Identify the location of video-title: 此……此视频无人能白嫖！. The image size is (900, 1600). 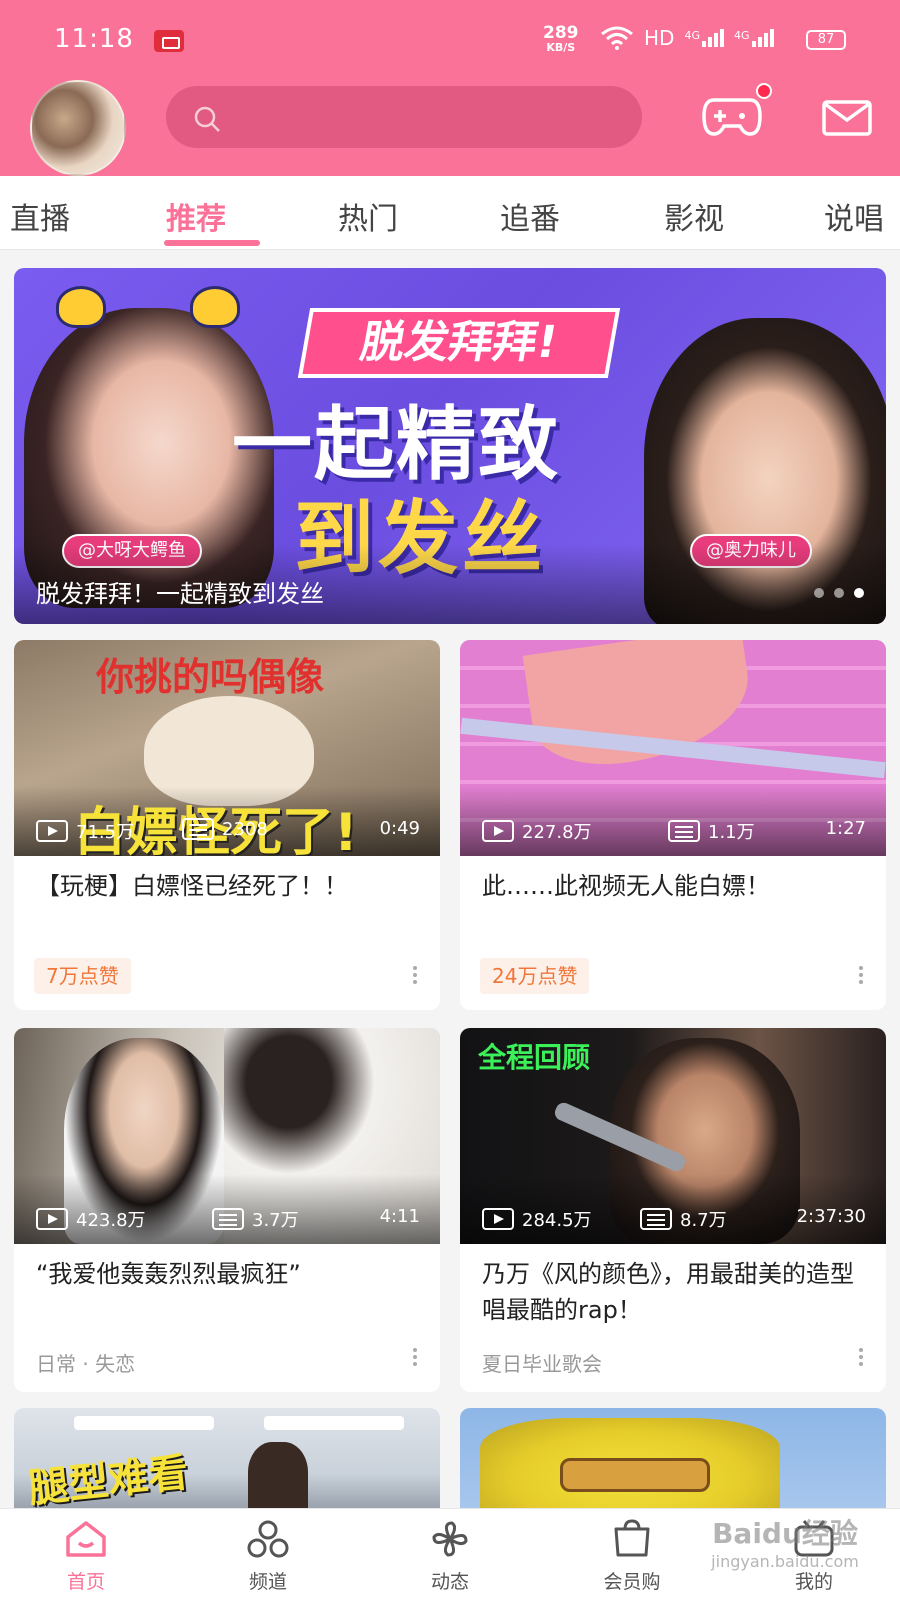
(674, 886).